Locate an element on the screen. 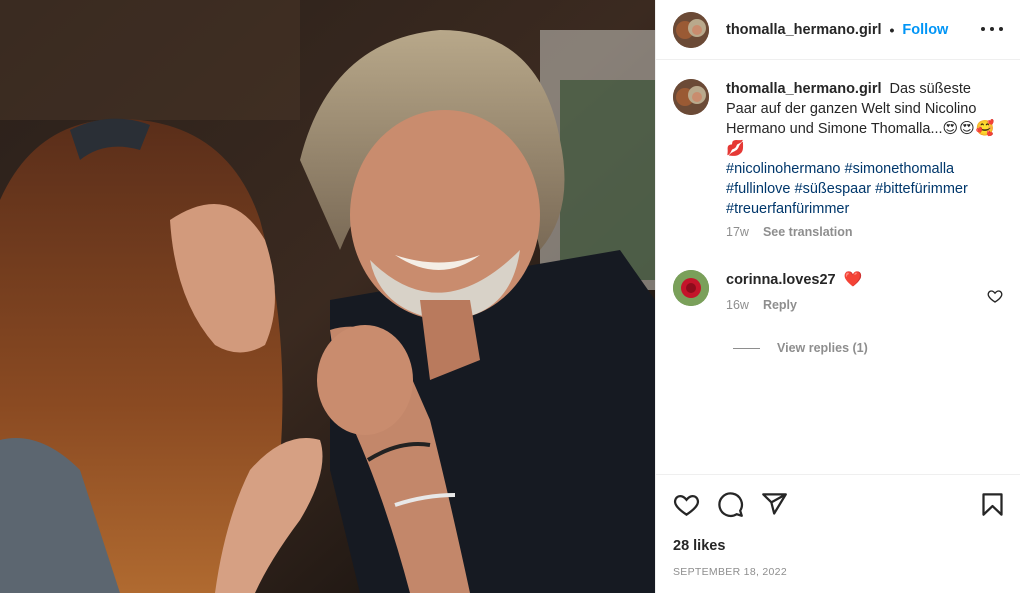 The height and width of the screenshot is (593, 1020). share-button is located at coordinates (774, 504).